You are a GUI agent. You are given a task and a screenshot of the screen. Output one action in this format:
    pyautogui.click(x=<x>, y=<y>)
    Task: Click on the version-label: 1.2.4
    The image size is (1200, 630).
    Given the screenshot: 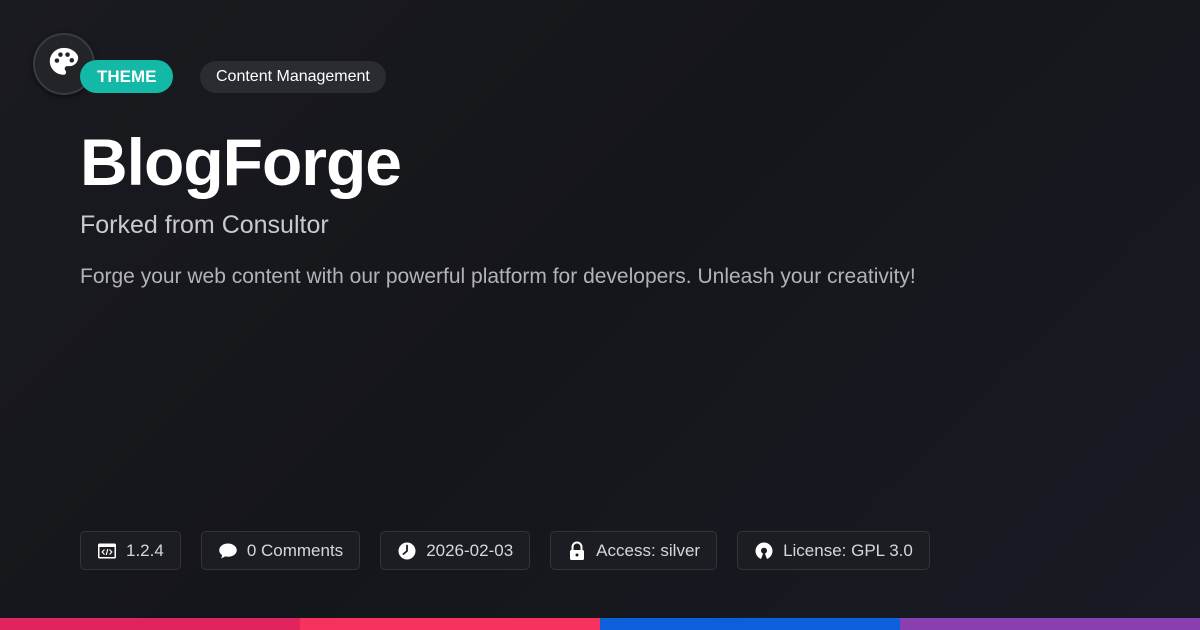 What is the action you would take?
    pyautogui.click(x=145, y=550)
    